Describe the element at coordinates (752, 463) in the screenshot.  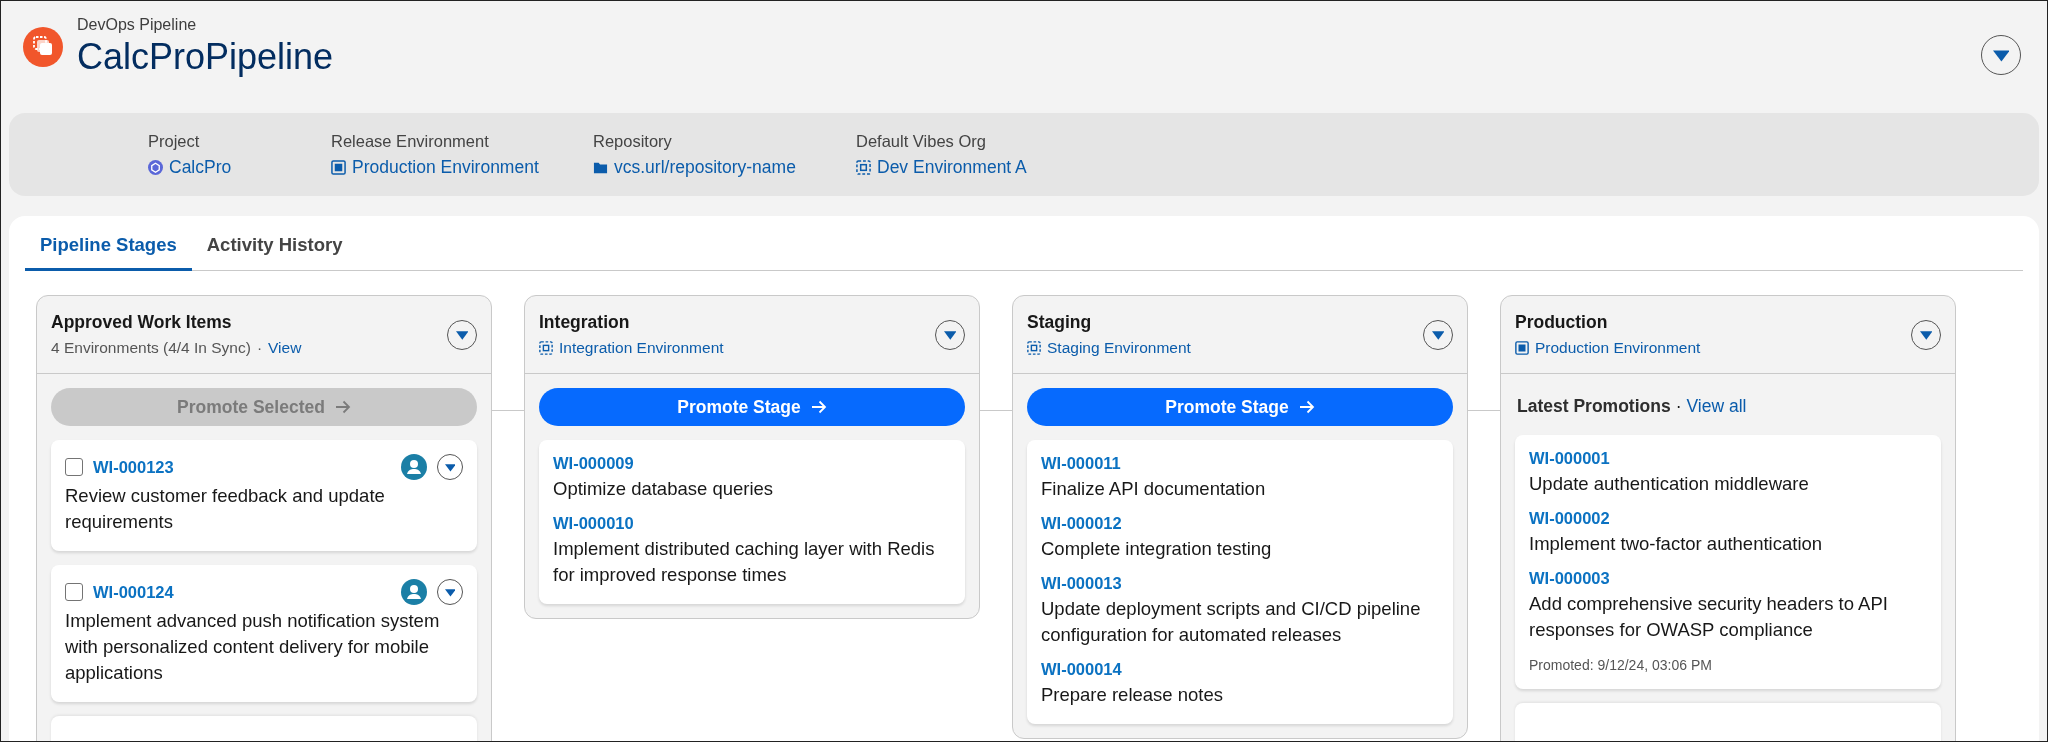
I see `work-item-link: WI-000009` at that location.